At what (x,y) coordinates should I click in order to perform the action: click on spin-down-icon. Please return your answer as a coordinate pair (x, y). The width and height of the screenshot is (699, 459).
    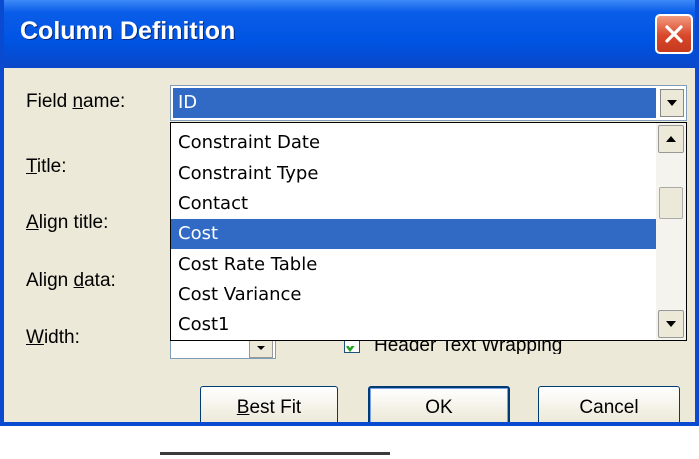
    Looking at the image, I should click on (261, 348).